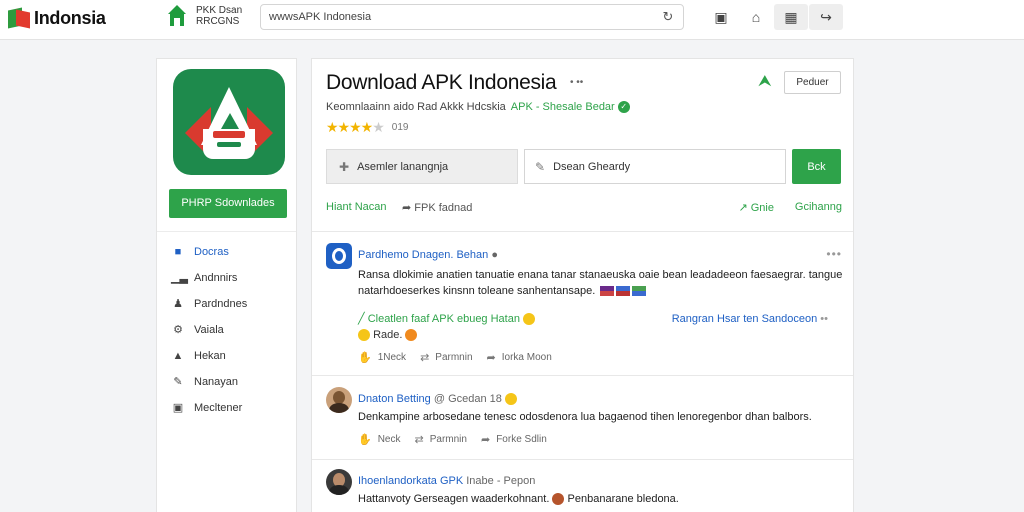 This screenshot has height=512, width=1024. What do you see at coordinates (361, 319) in the screenshot?
I see `leaf-icon: ╱` at bounding box center [361, 319].